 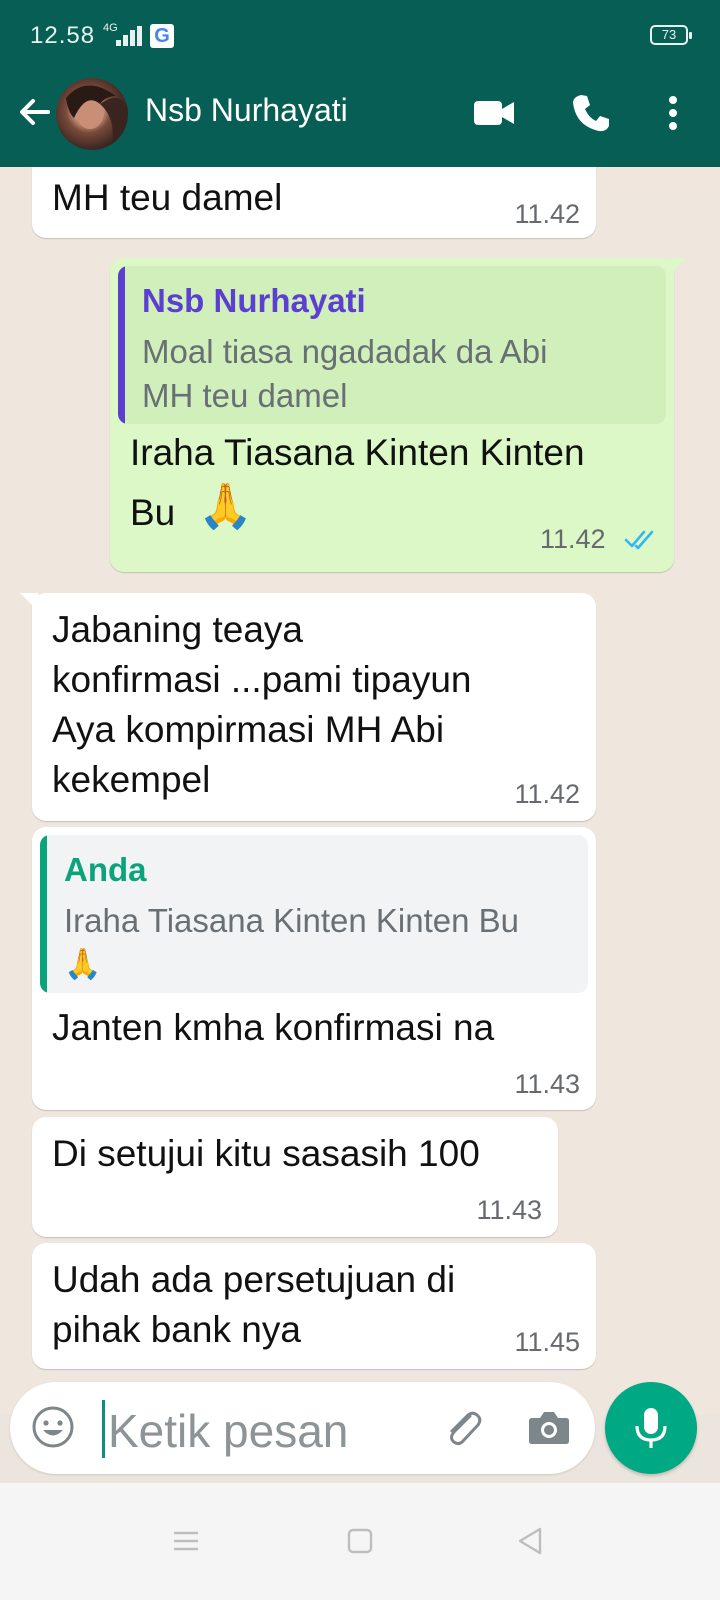 I want to click on message-text: Di setujui kitu sasasih 100, so click(x=266, y=1153).